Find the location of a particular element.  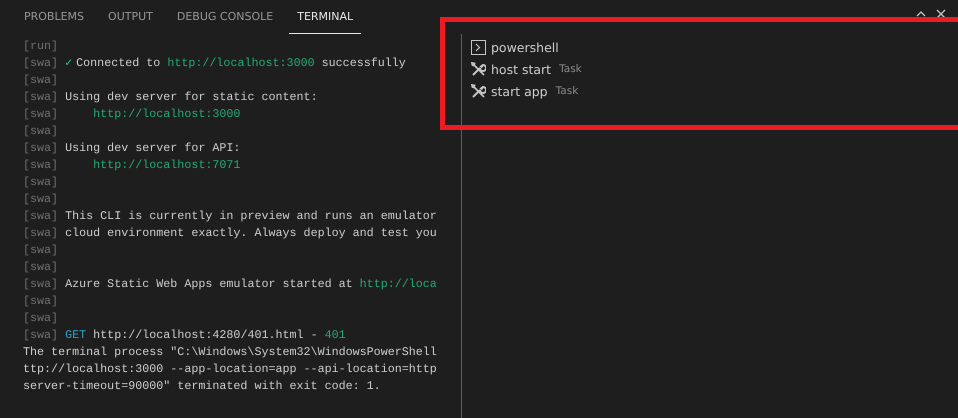

terminal-line: [run] is located at coordinates (40, 46).